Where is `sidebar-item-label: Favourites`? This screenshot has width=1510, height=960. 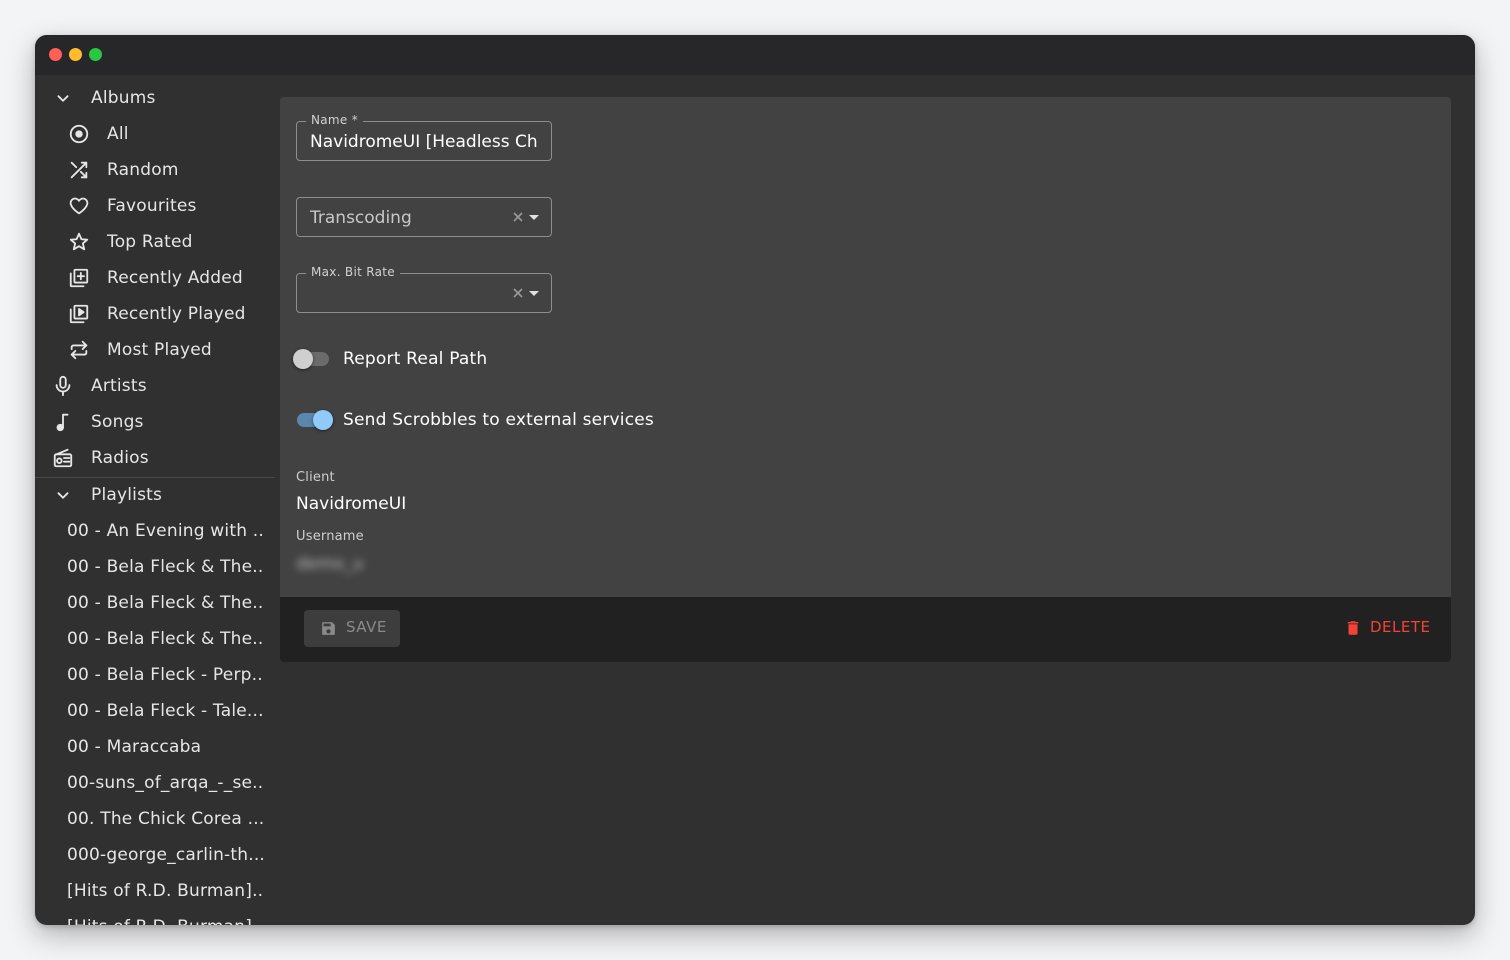
sidebar-item-label: Favourites is located at coordinates (152, 206).